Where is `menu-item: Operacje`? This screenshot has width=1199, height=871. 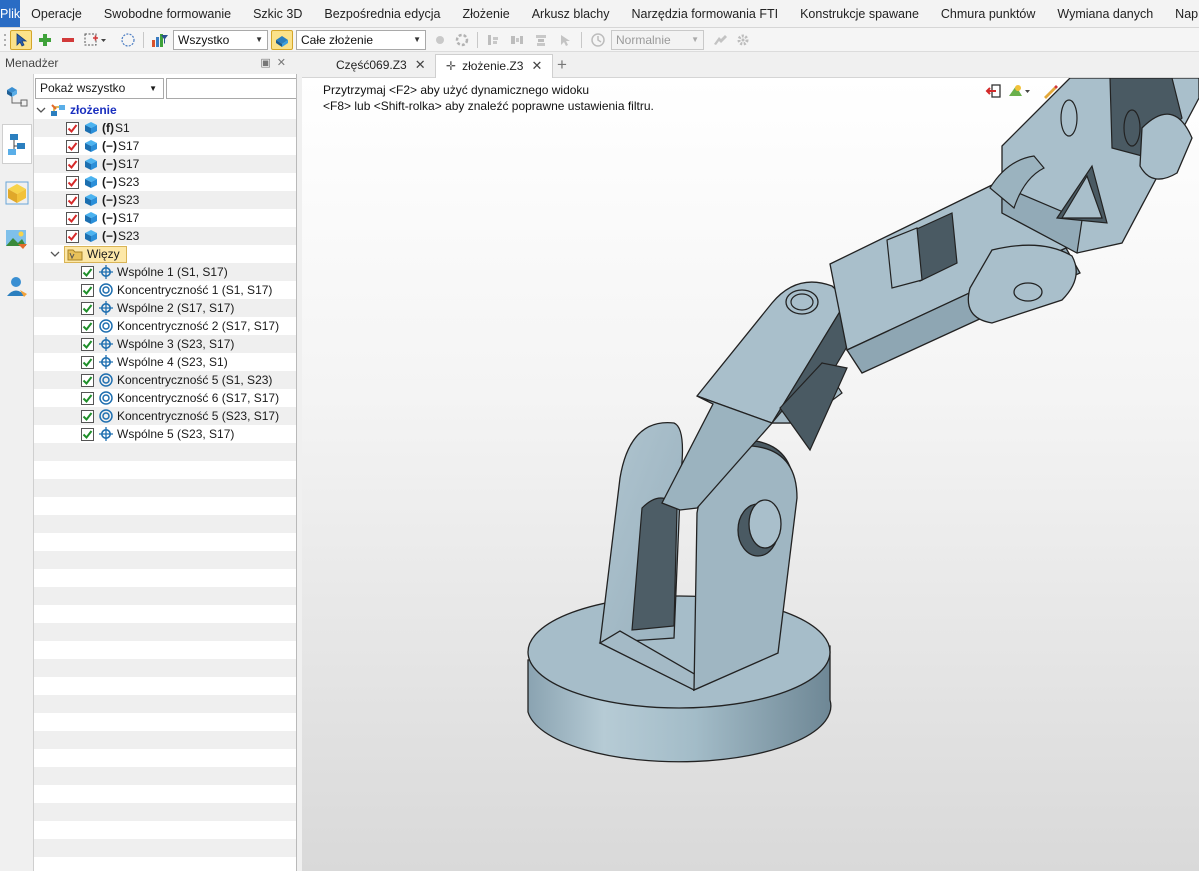 menu-item: Operacje is located at coordinates (56, 13).